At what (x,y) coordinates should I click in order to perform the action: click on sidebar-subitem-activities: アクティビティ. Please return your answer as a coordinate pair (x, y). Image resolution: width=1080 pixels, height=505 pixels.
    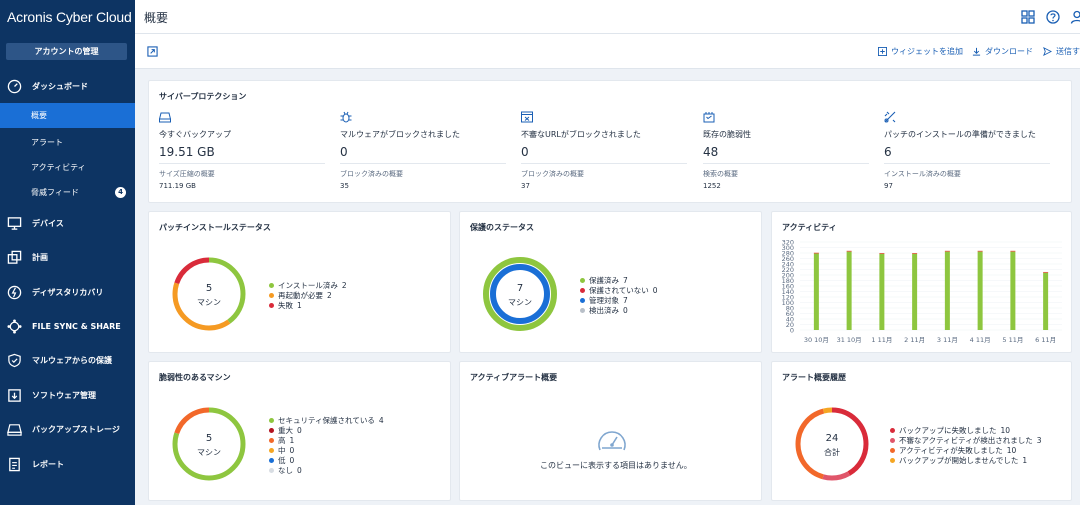
    Looking at the image, I should click on (67, 167).